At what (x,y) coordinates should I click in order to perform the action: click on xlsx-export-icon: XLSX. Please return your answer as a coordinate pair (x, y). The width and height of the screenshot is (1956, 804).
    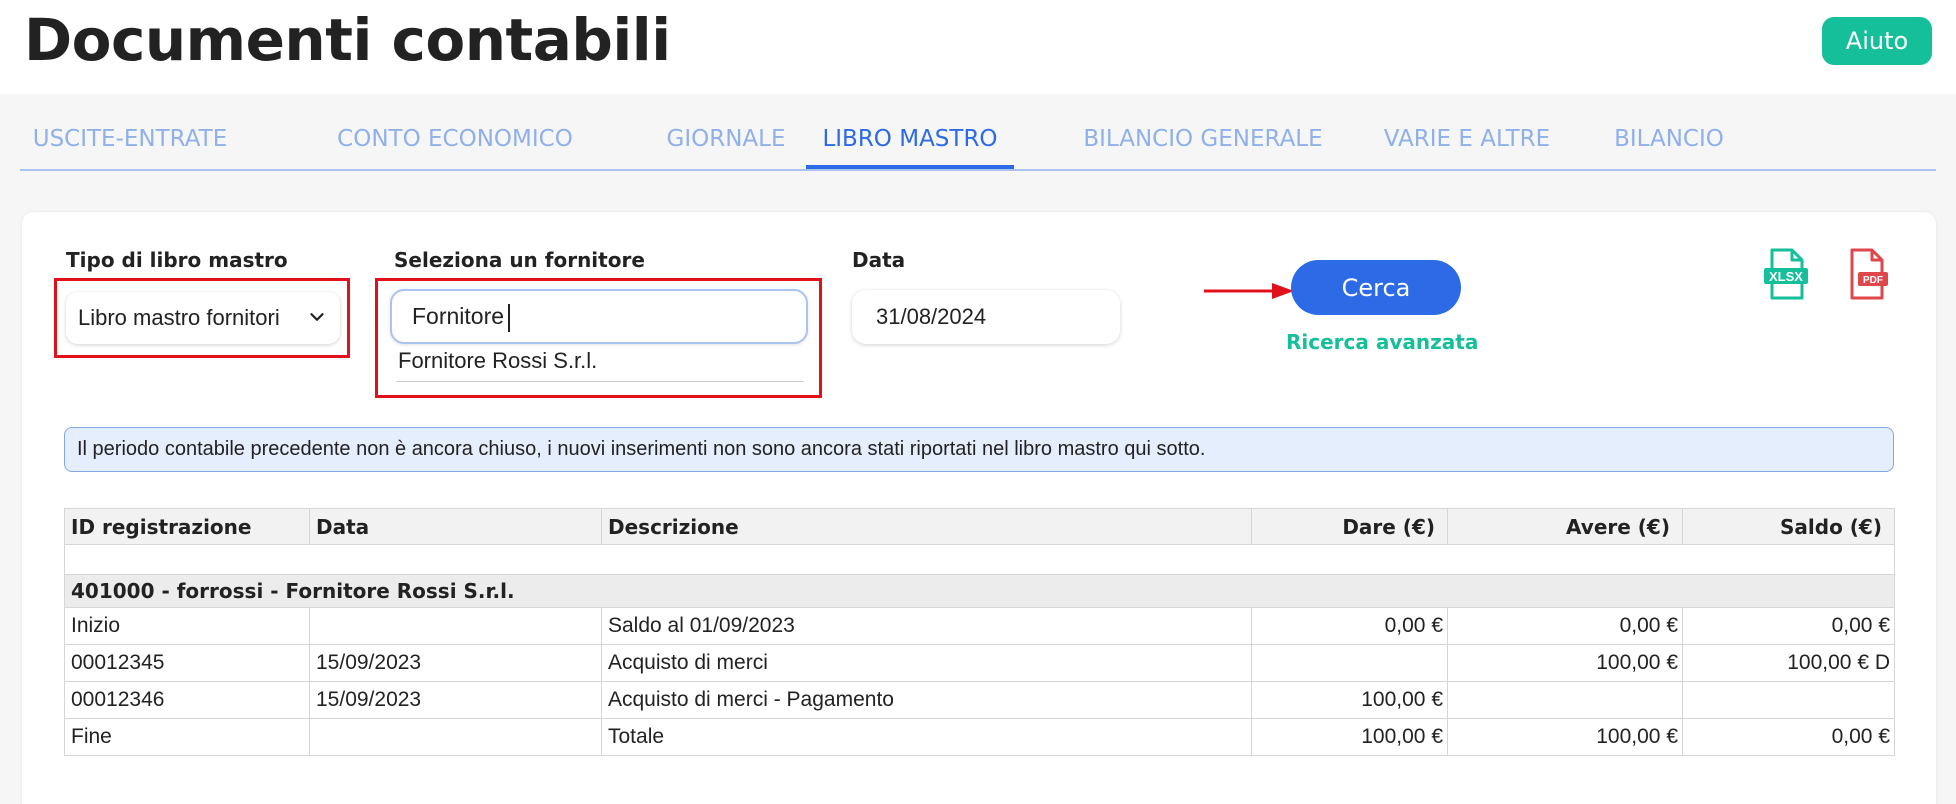
    Looking at the image, I should click on (1786, 275).